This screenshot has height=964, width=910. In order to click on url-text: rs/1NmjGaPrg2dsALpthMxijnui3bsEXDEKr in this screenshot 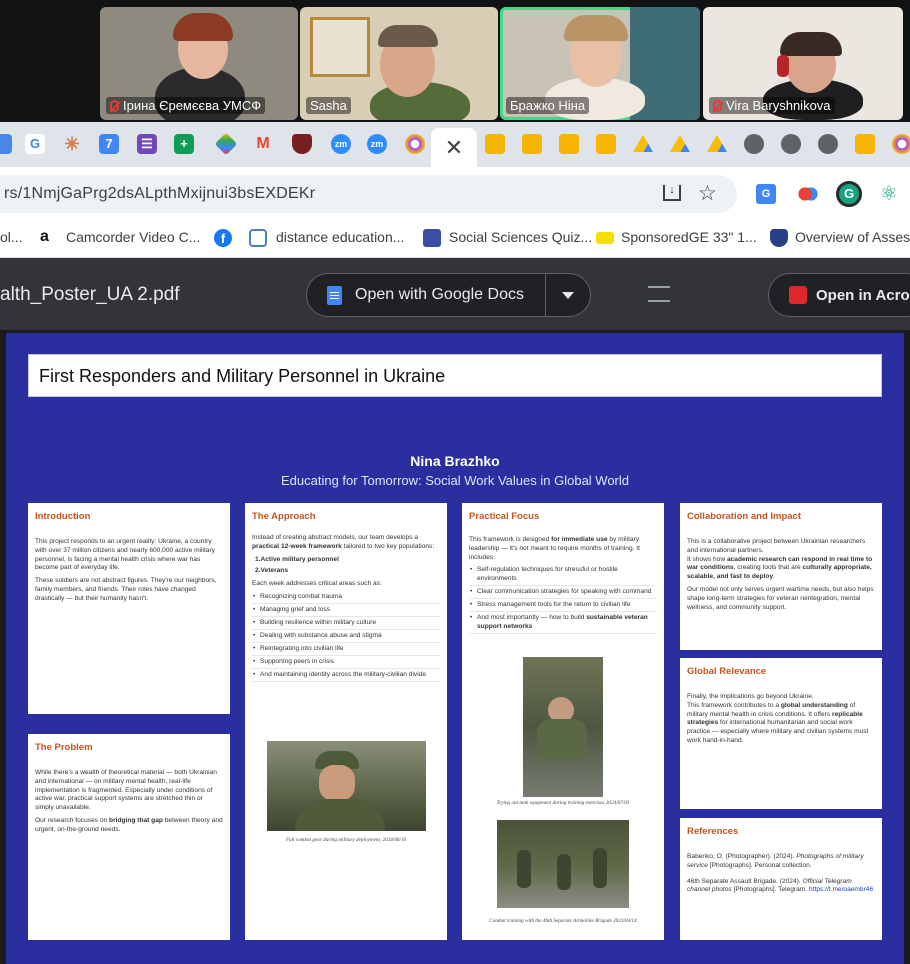, I will do `click(160, 193)`.